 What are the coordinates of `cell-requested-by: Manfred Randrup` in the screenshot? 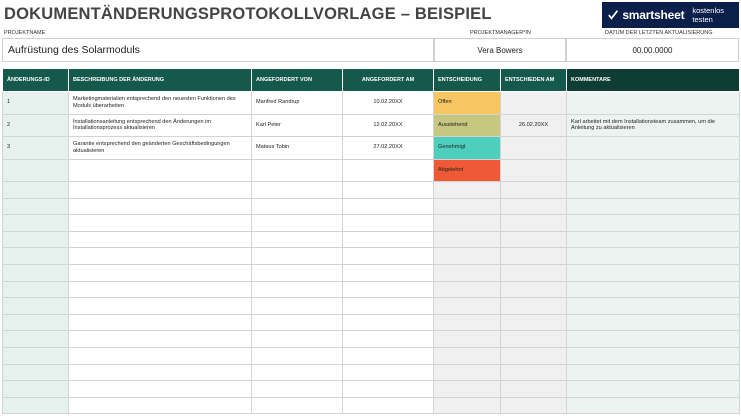 It's located at (297, 103).